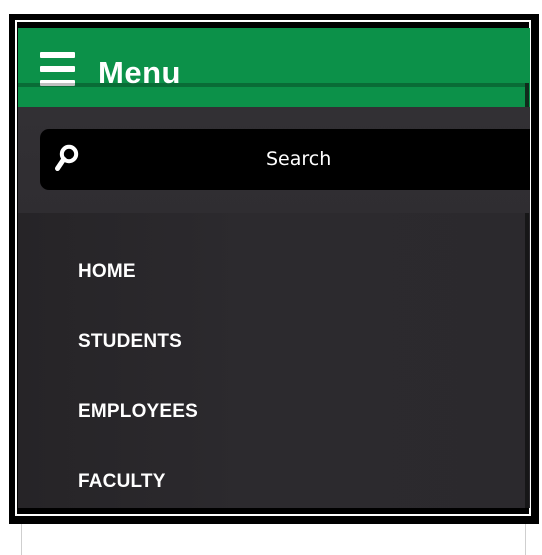 The width and height of the screenshot is (542, 555). What do you see at coordinates (107, 272) in the screenshot?
I see `menu-item-home: HOME` at bounding box center [107, 272].